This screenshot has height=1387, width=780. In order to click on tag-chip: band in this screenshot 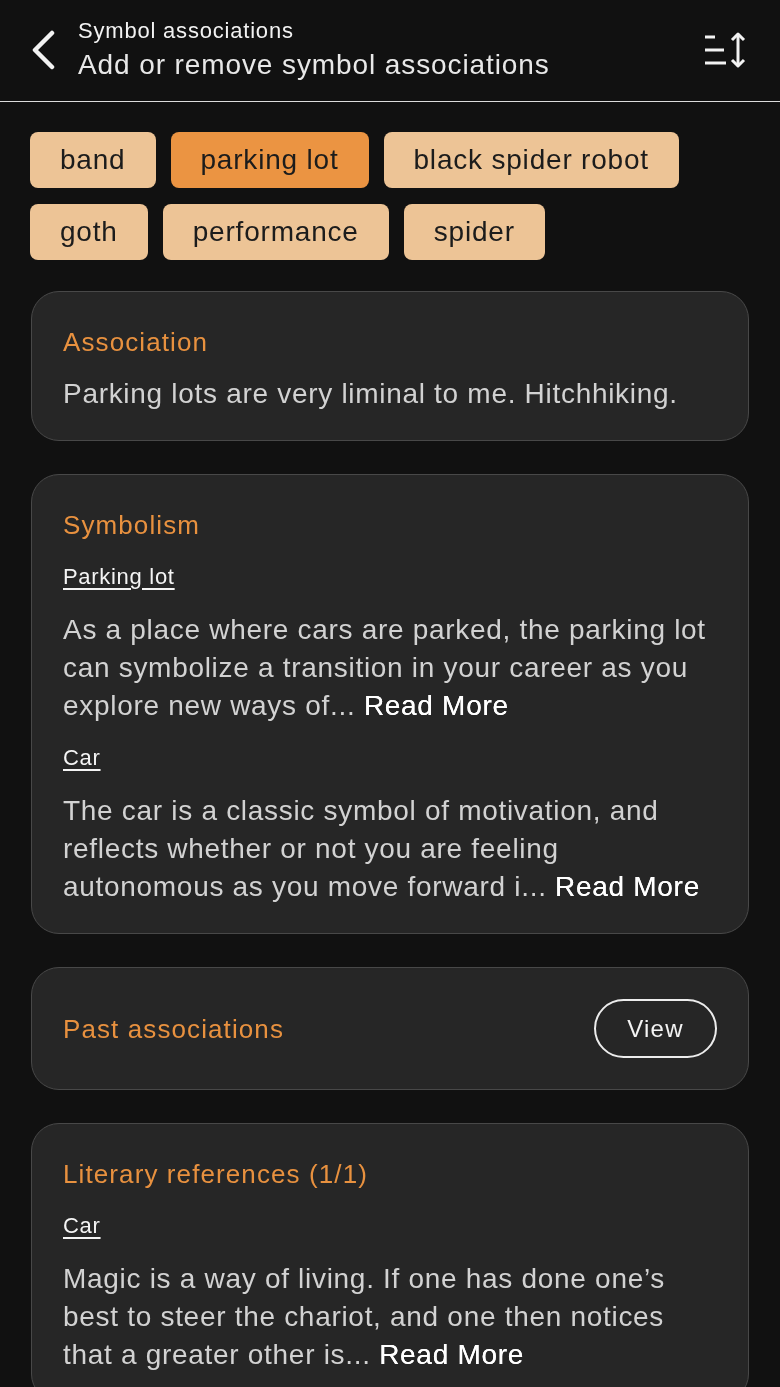, I will do `click(93, 160)`.